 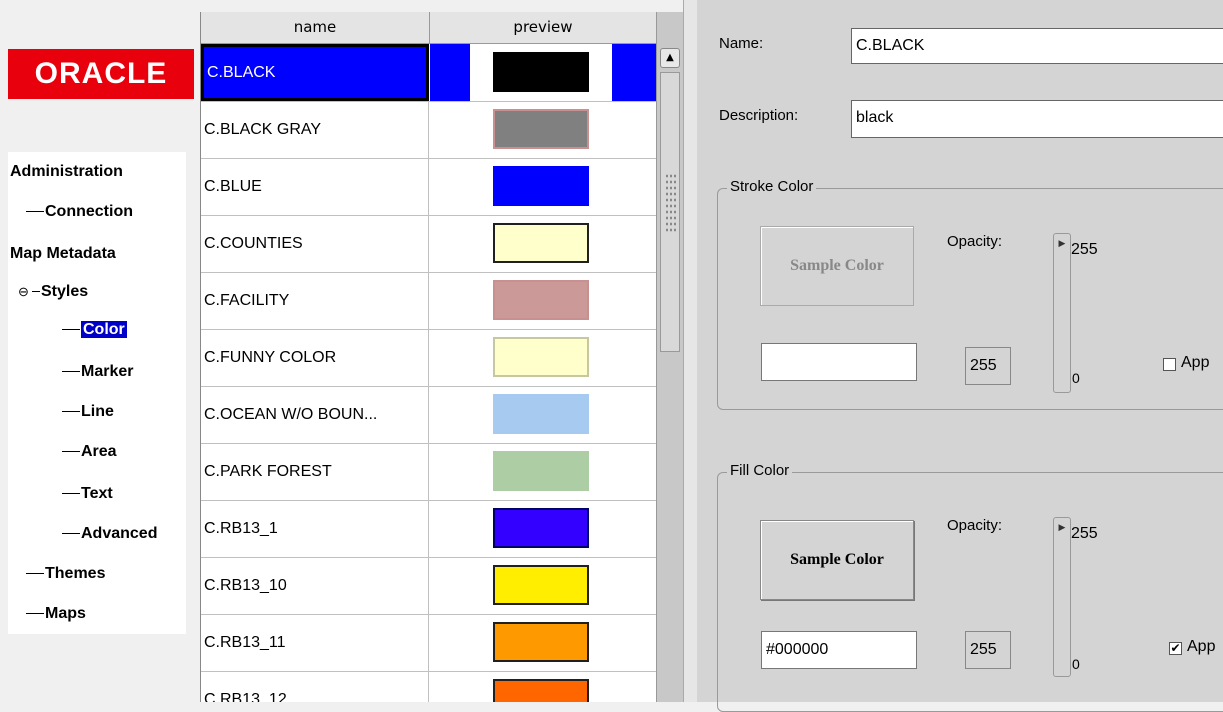 What do you see at coordinates (97, 372) in the screenshot?
I see `tree-item-marker: Marker` at bounding box center [97, 372].